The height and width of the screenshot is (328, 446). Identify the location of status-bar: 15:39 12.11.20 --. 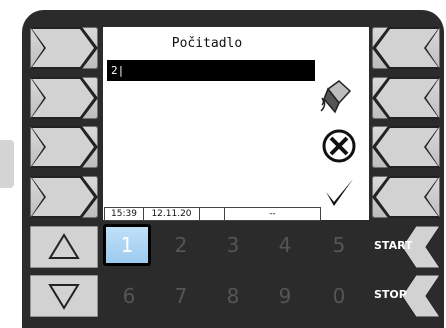
(212, 214).